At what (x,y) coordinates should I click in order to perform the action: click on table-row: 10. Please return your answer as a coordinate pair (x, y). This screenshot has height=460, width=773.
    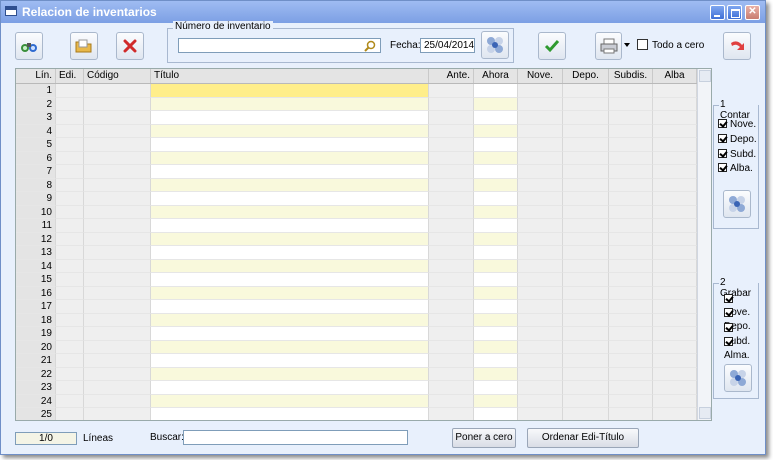
    Looking at the image, I should click on (356, 212).